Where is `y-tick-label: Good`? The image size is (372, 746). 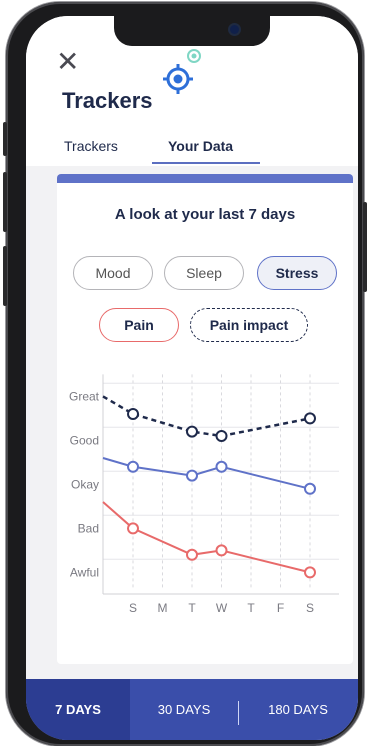
y-tick-label: Good is located at coordinates (84, 440).